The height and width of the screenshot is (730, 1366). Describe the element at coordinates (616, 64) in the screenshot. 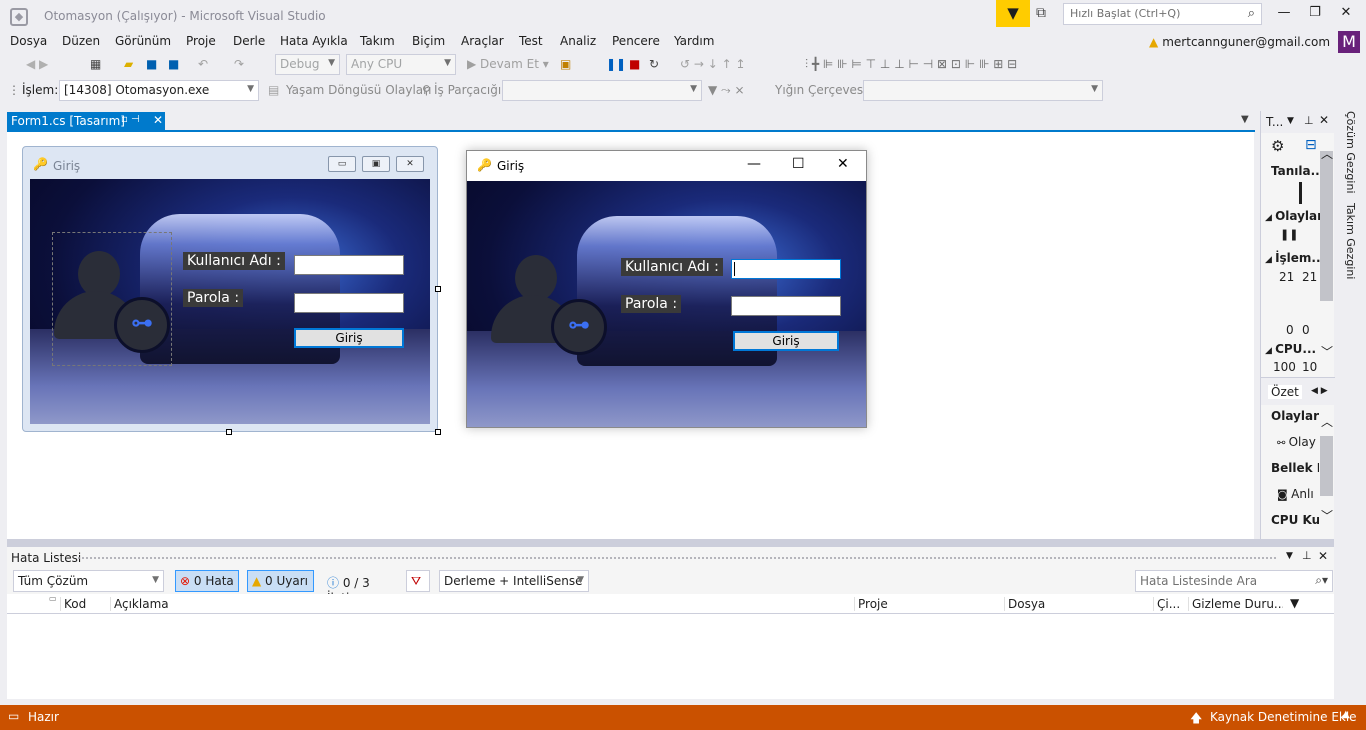

I see `pause-icon: ❚❚` at that location.